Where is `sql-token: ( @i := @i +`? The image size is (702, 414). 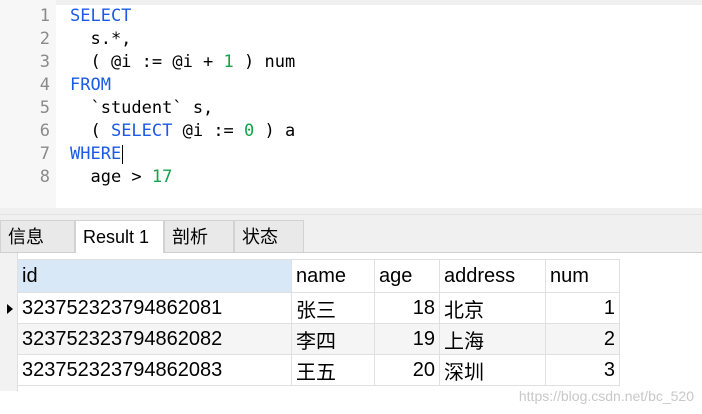
sql-token: ( @i := @i + is located at coordinates (147, 62).